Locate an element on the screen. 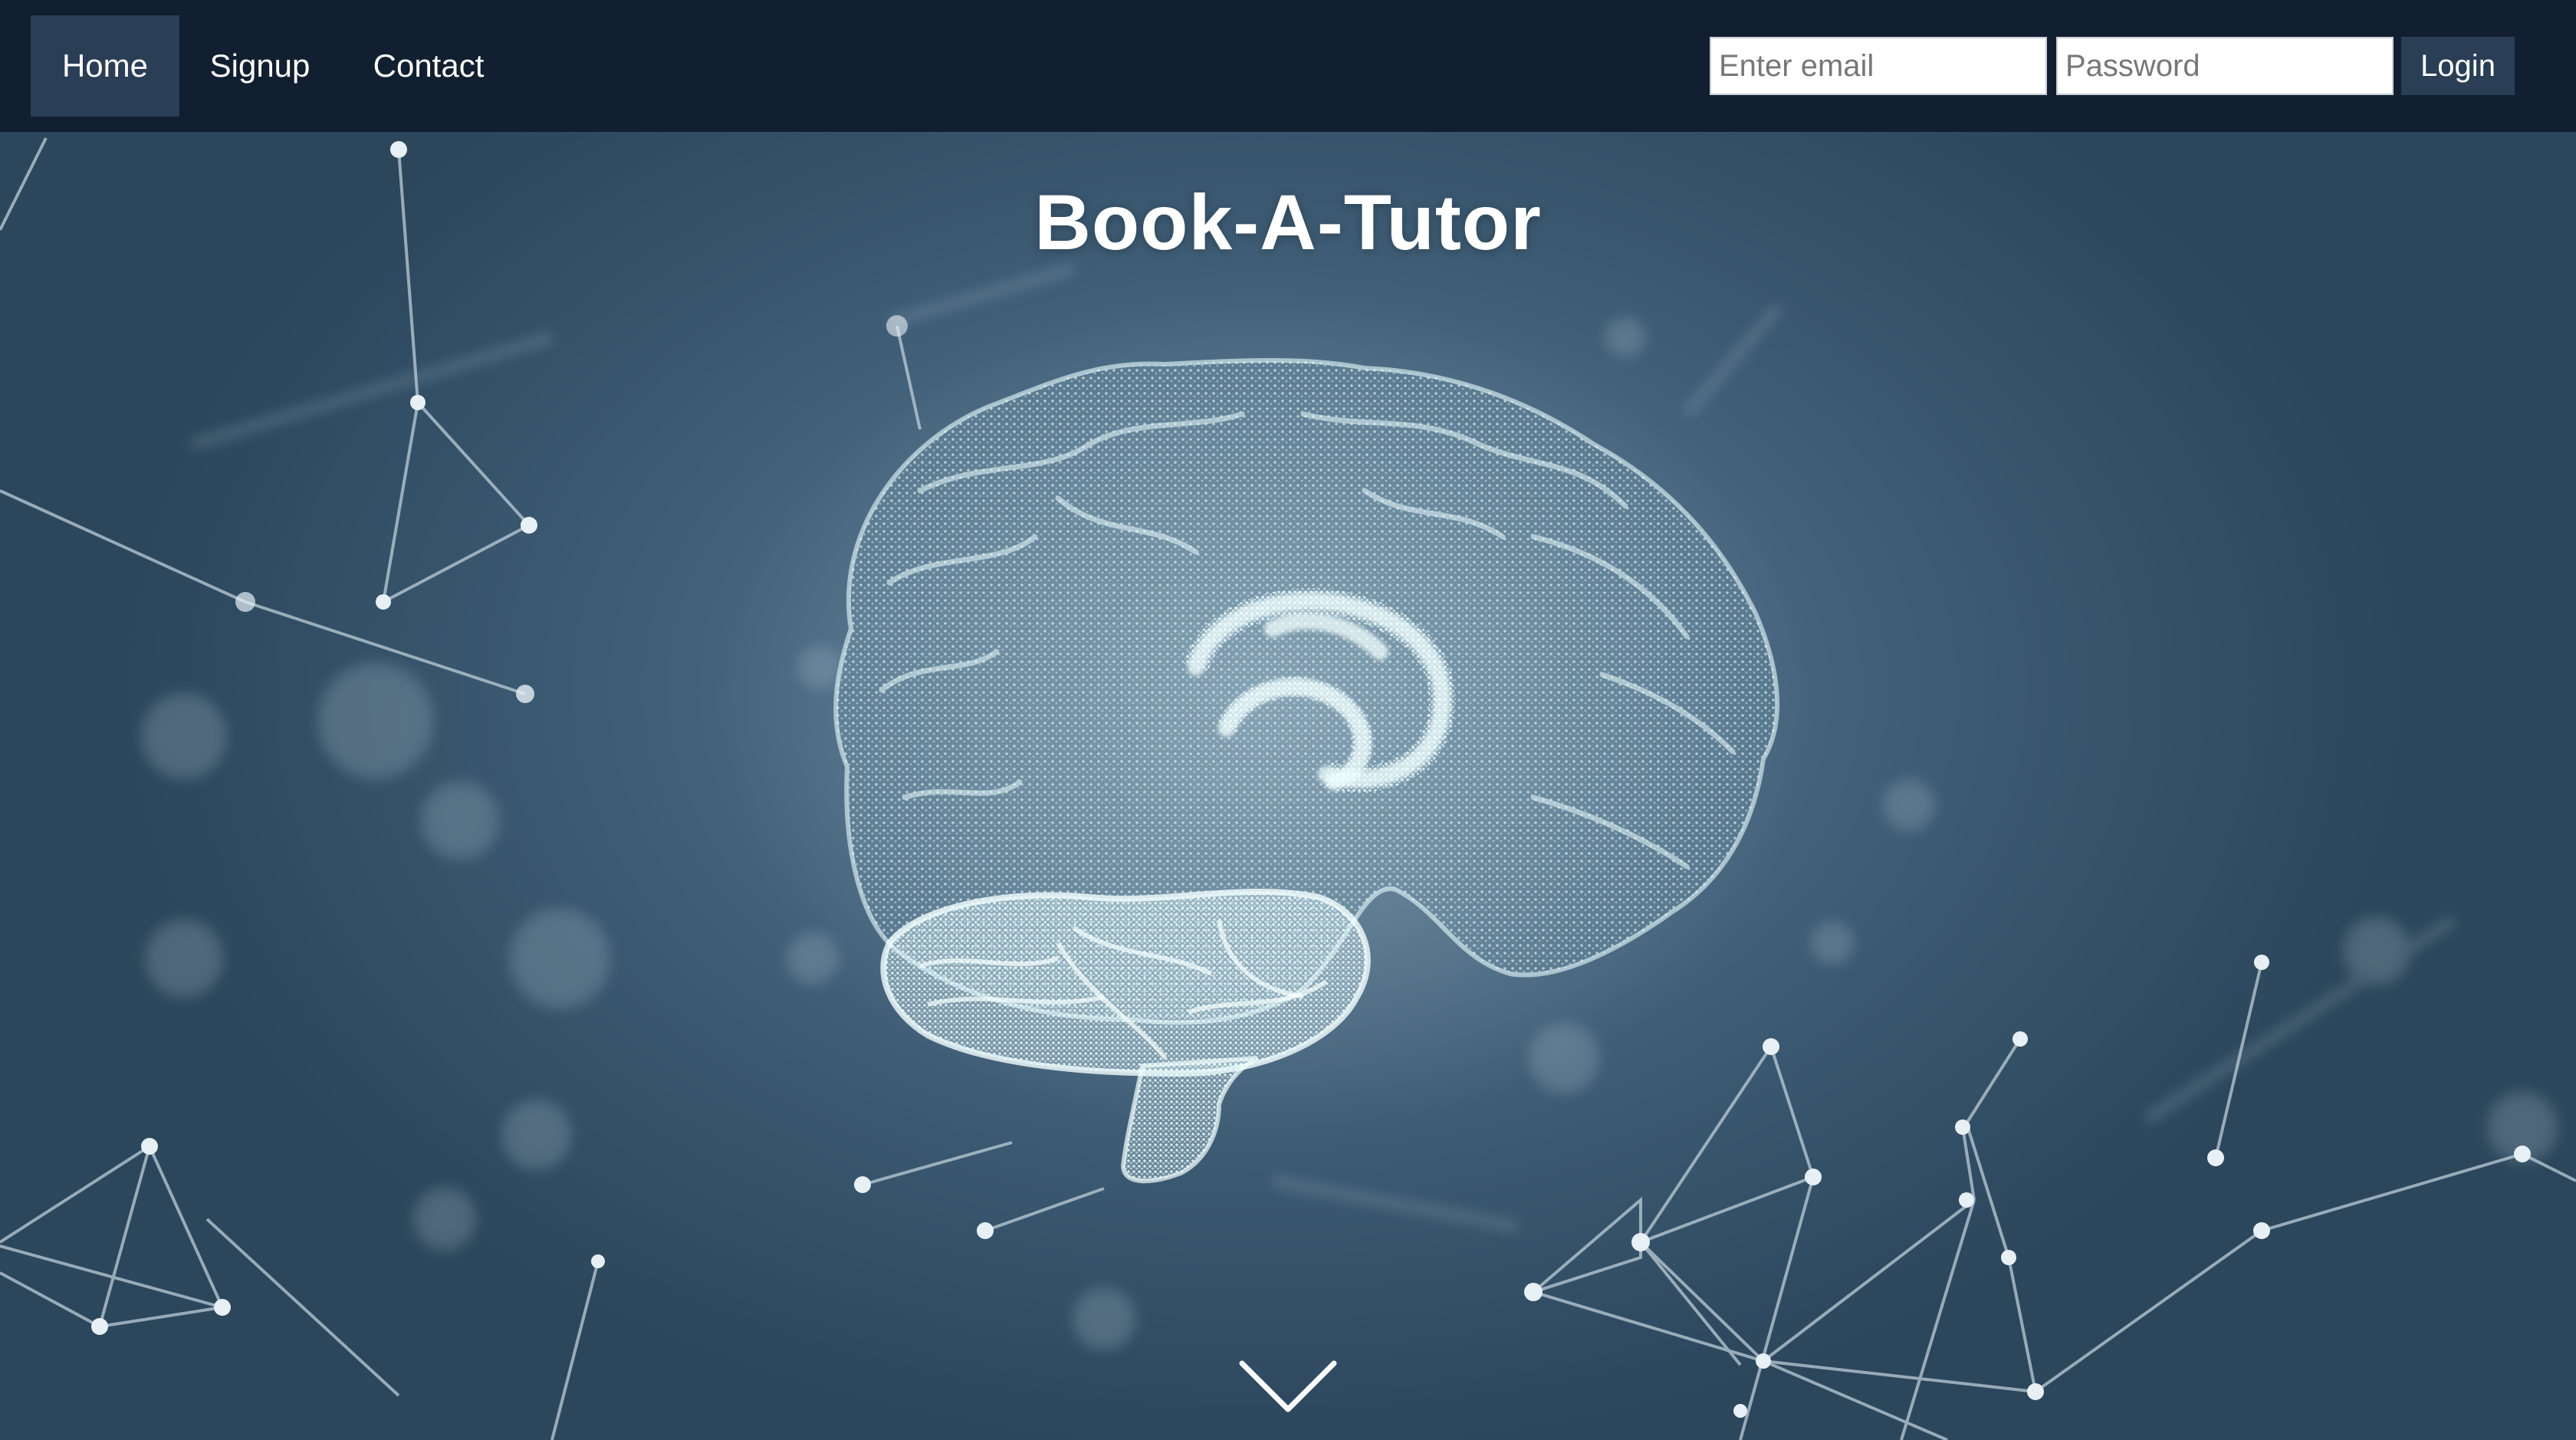  nav-contact-link: Contact is located at coordinates (429, 66).